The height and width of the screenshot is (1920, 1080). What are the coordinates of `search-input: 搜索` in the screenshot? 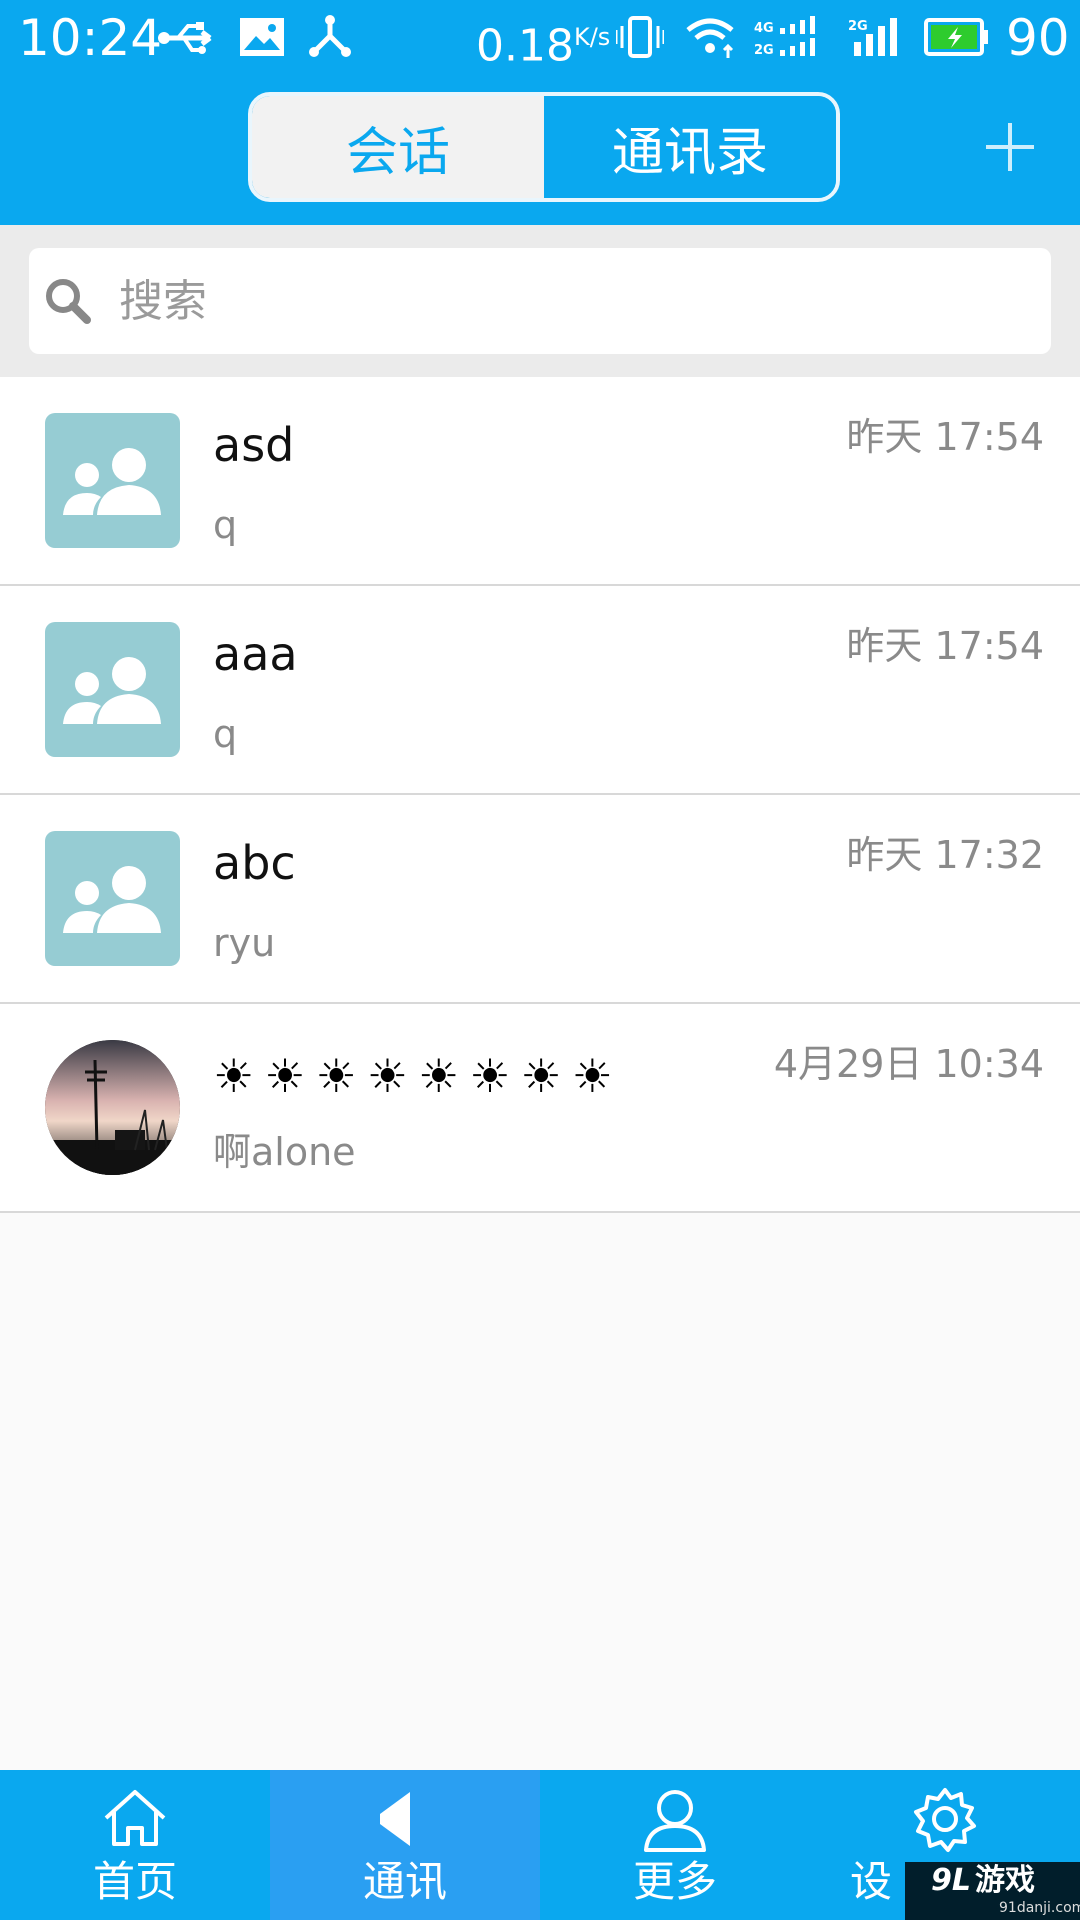 It's located at (540, 301).